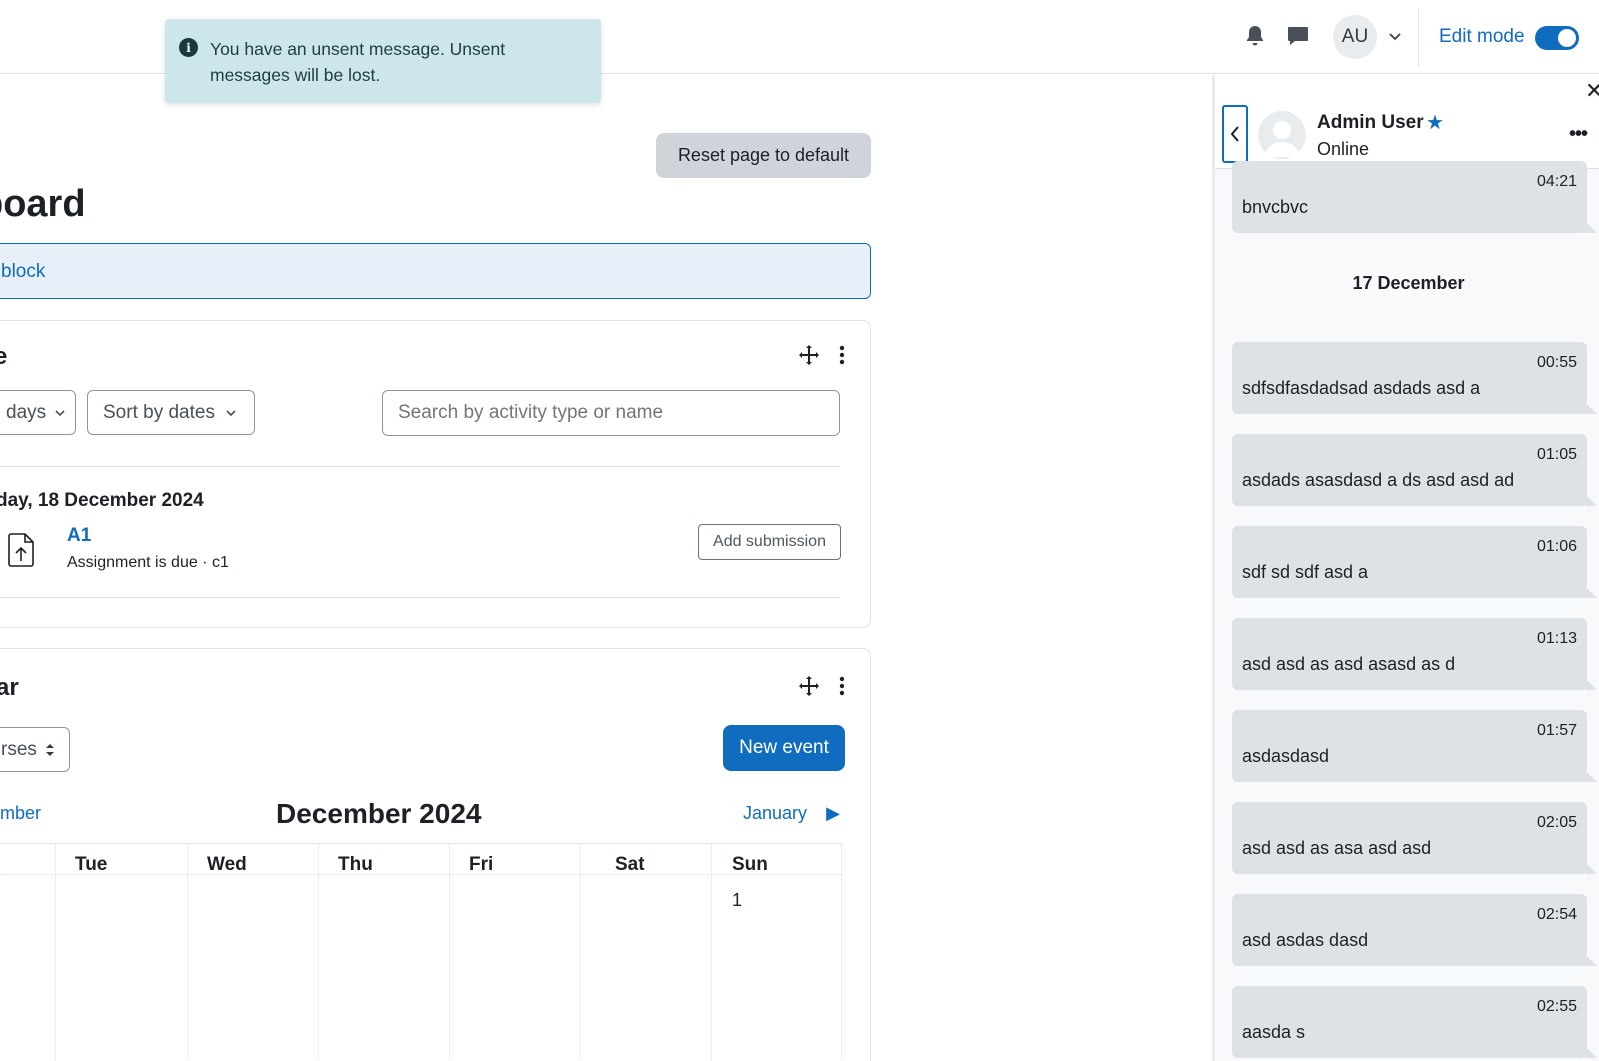 This screenshot has height=1061, width=1599. Describe the element at coordinates (1414, 930) in the screenshot. I see `message-bubble: 02:54 asd asdas dasd` at that location.